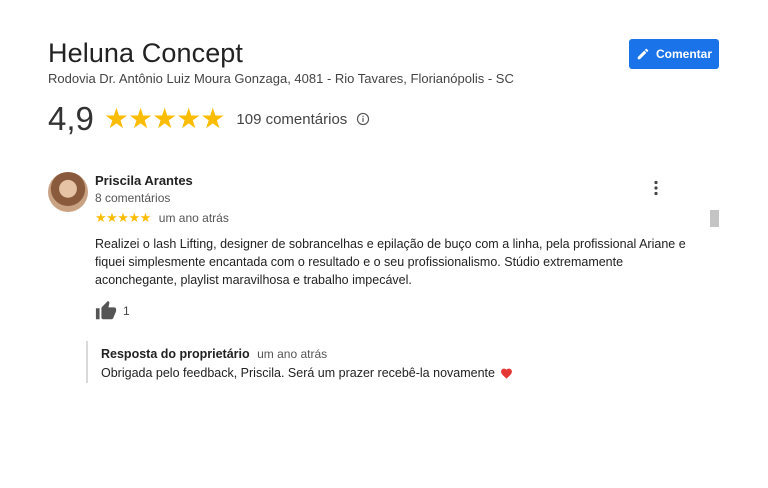 This screenshot has width=768, height=488. Describe the element at coordinates (714, 218) in the screenshot. I see `scrollbar-thumb` at that location.